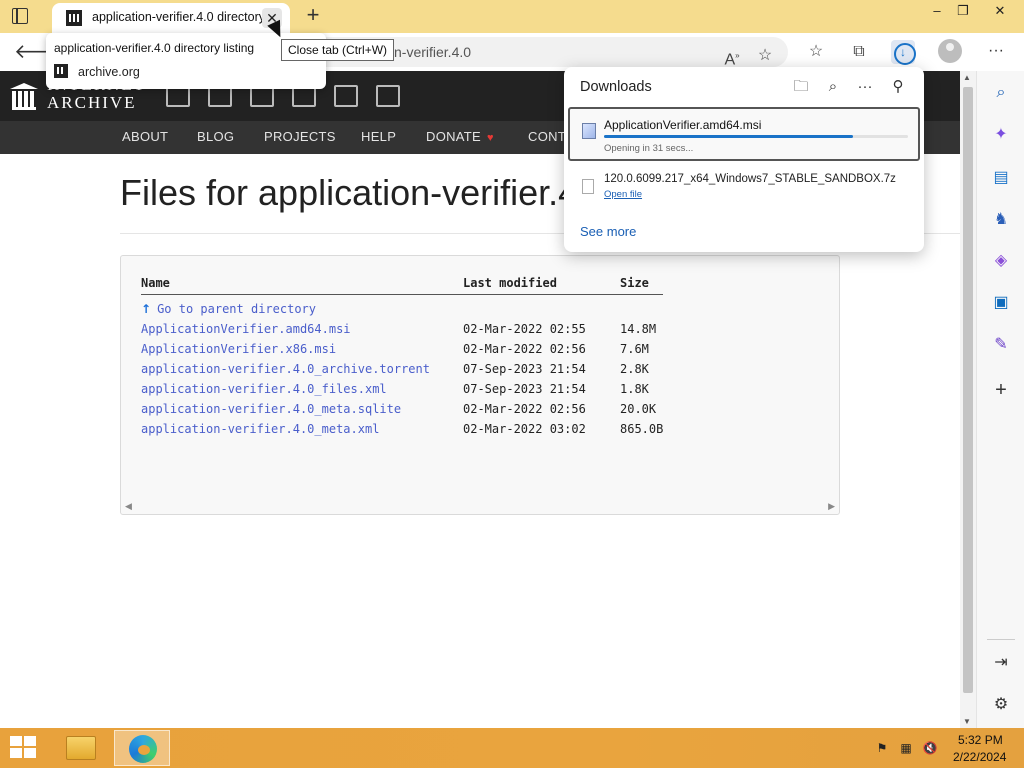 The width and height of the screenshot is (1024, 768). What do you see at coordinates (524, 429) in the screenshot?
I see `file-modified: 02-Mar-2022 03:02` at bounding box center [524, 429].